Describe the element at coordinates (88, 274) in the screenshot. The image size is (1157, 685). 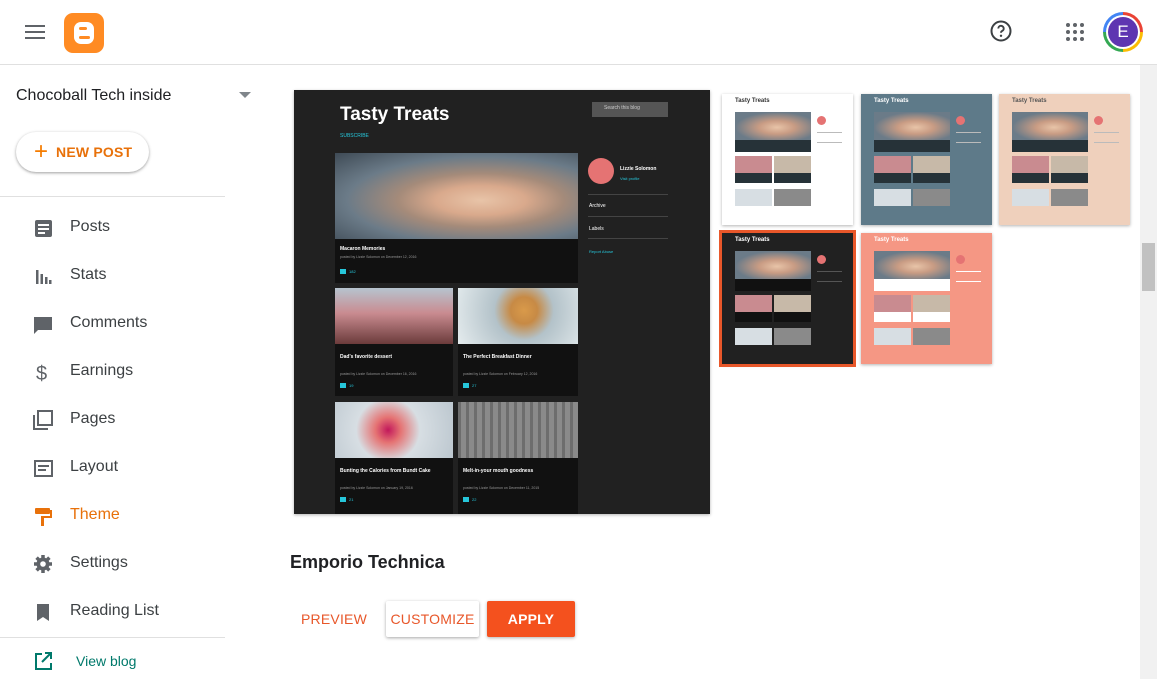
I see `sidebar-item-label: Stats` at that location.